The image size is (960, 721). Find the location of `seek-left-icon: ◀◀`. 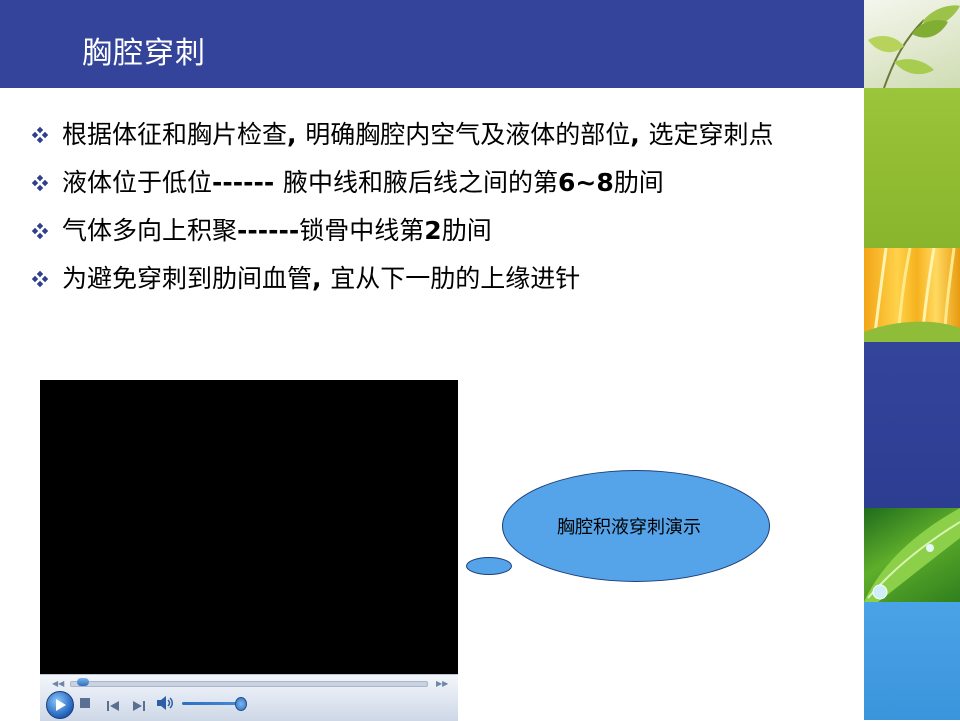

seek-left-icon: ◀◀ is located at coordinates (58, 683).